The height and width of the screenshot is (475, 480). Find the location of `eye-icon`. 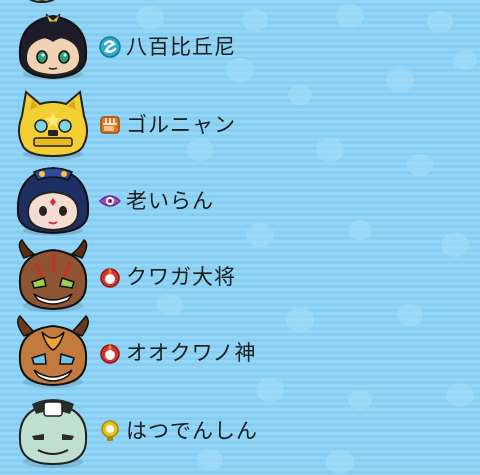

eye-icon is located at coordinates (110, 201).